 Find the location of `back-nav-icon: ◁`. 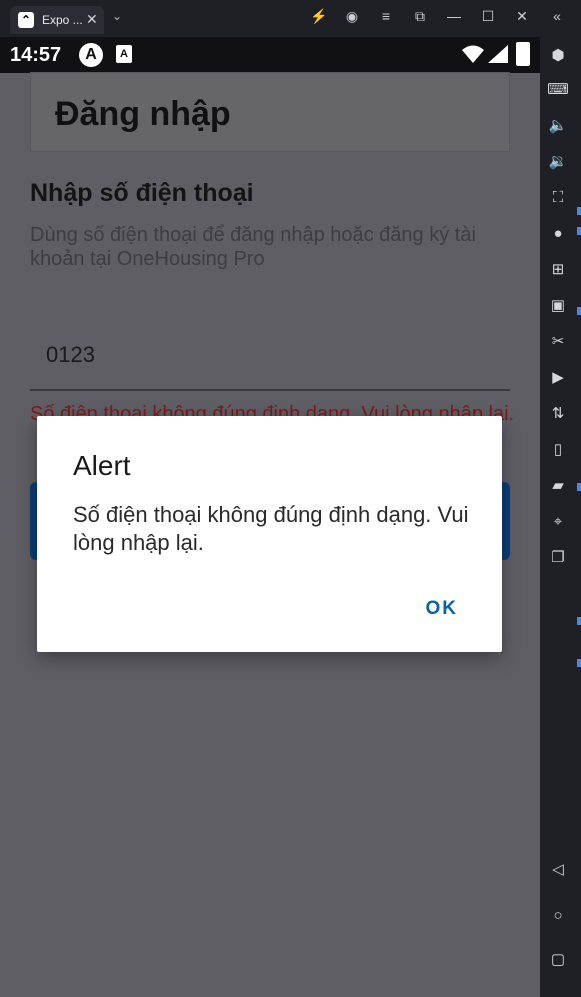

back-nav-icon: ◁ is located at coordinates (558, 870).